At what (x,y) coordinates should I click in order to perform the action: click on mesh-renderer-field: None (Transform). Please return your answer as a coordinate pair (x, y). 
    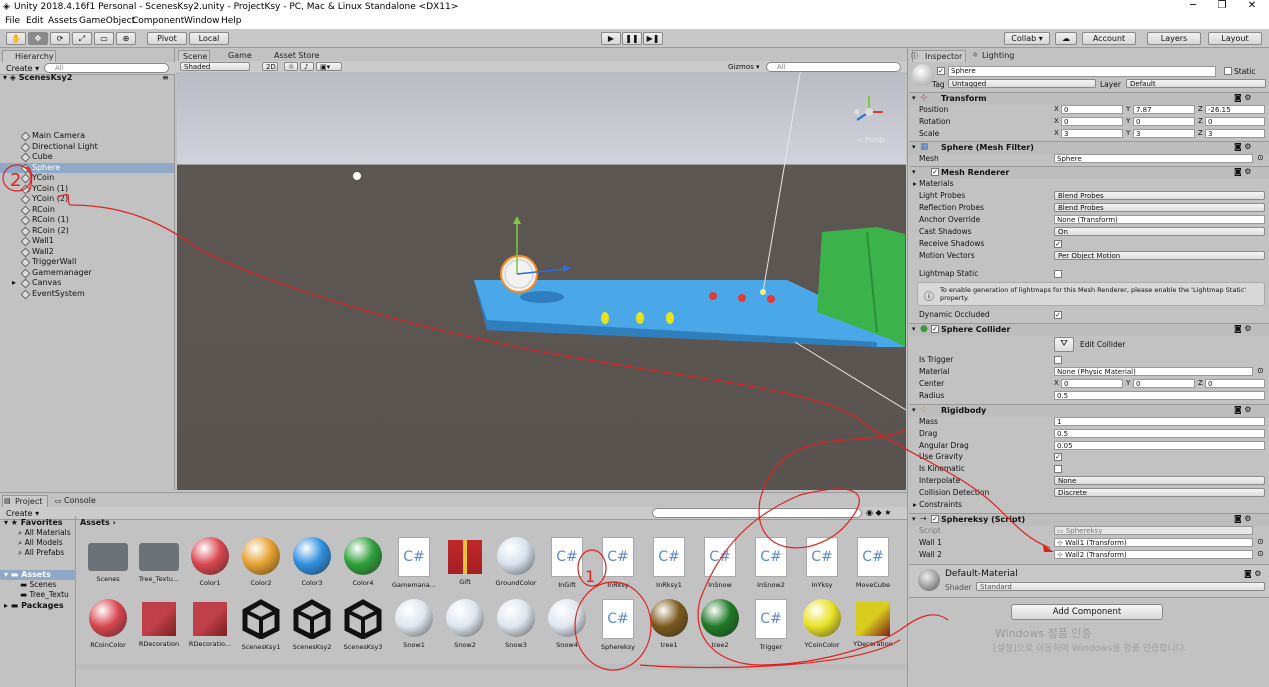
    Looking at the image, I should click on (1159, 219).